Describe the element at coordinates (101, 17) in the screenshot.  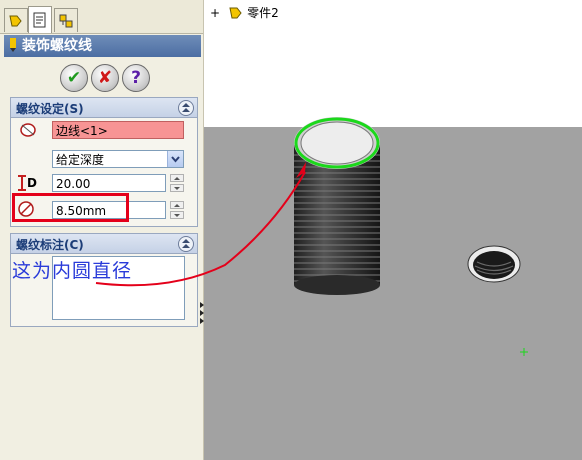
I see `manager-tabs` at that location.